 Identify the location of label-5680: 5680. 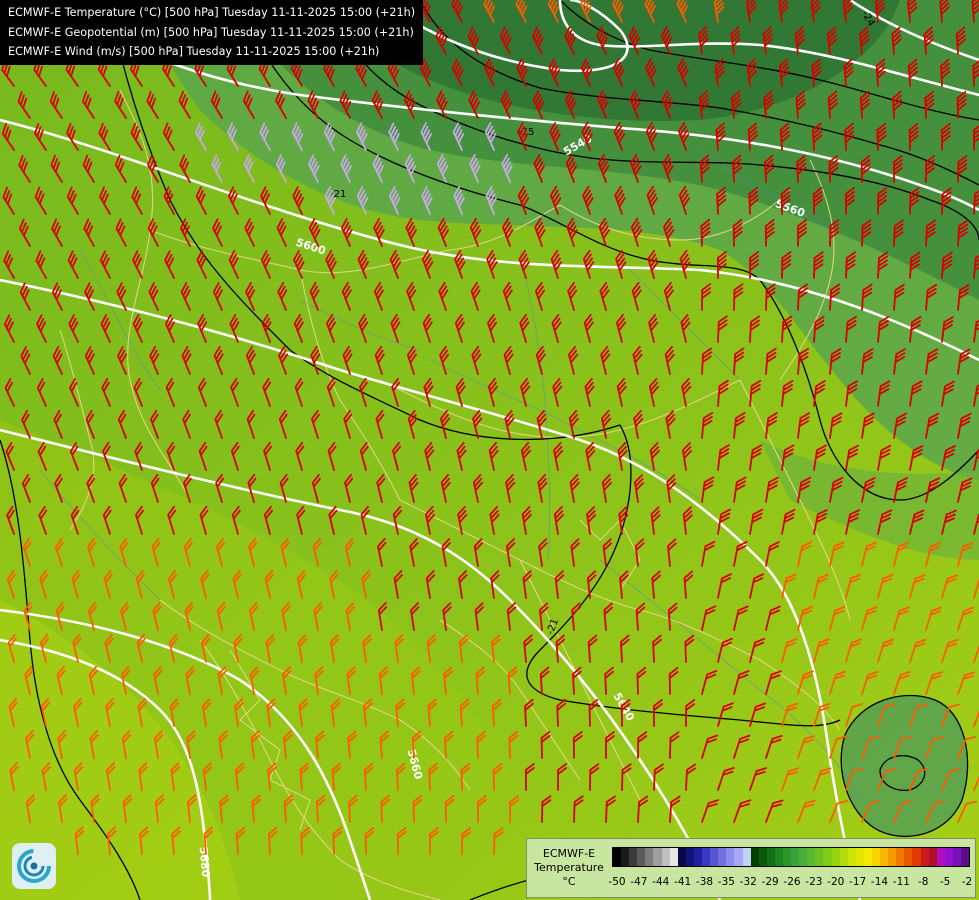
(205, 862).